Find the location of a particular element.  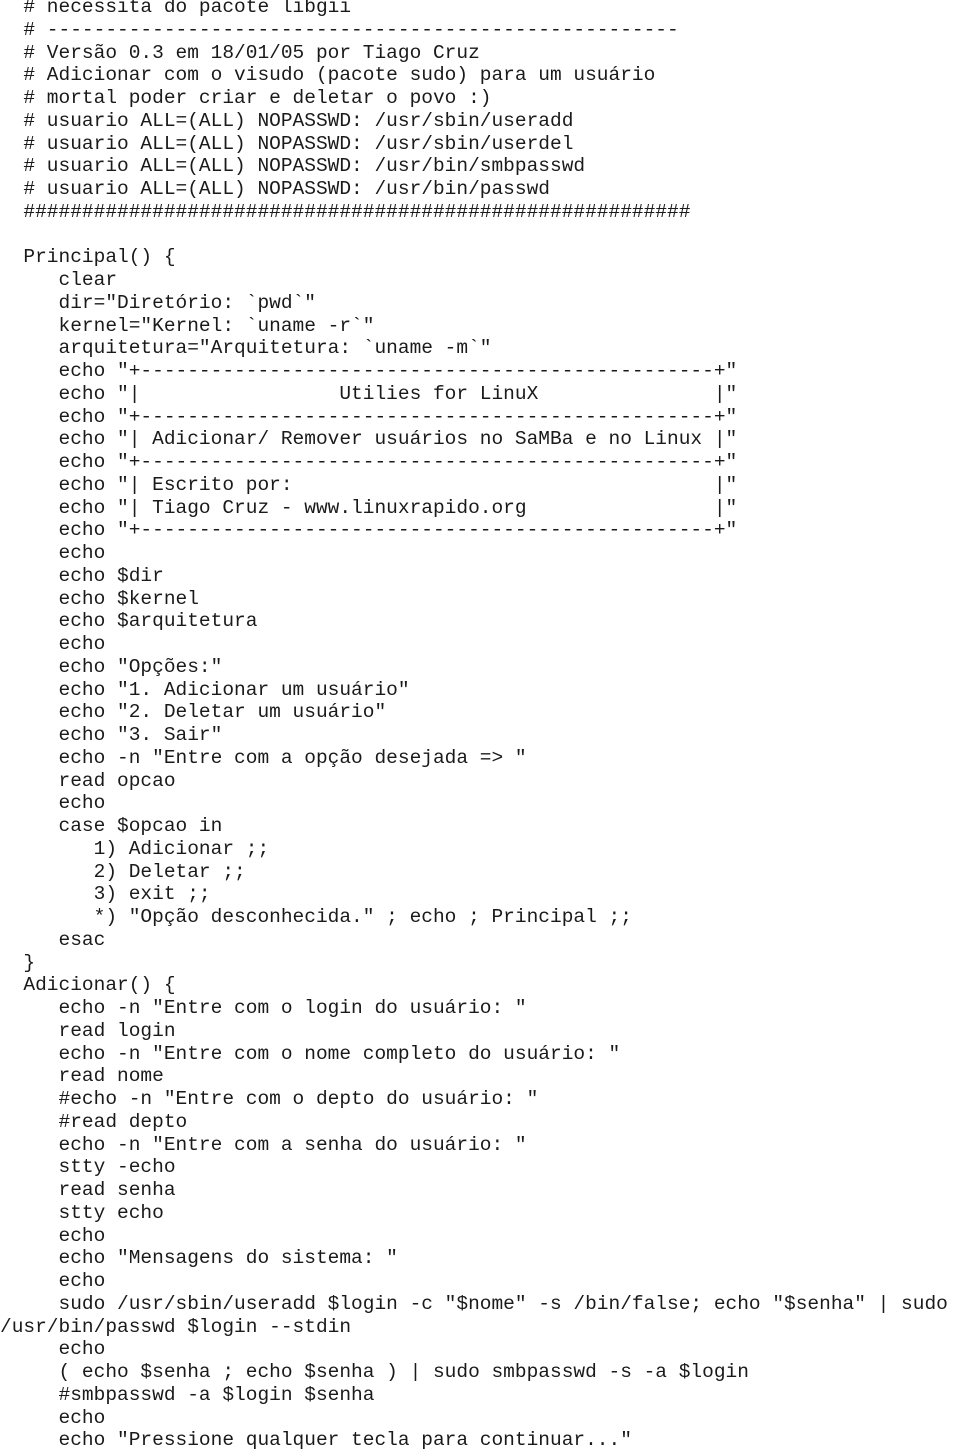

code-line: echo "Mensagens do sistema: " is located at coordinates (199, 1258).